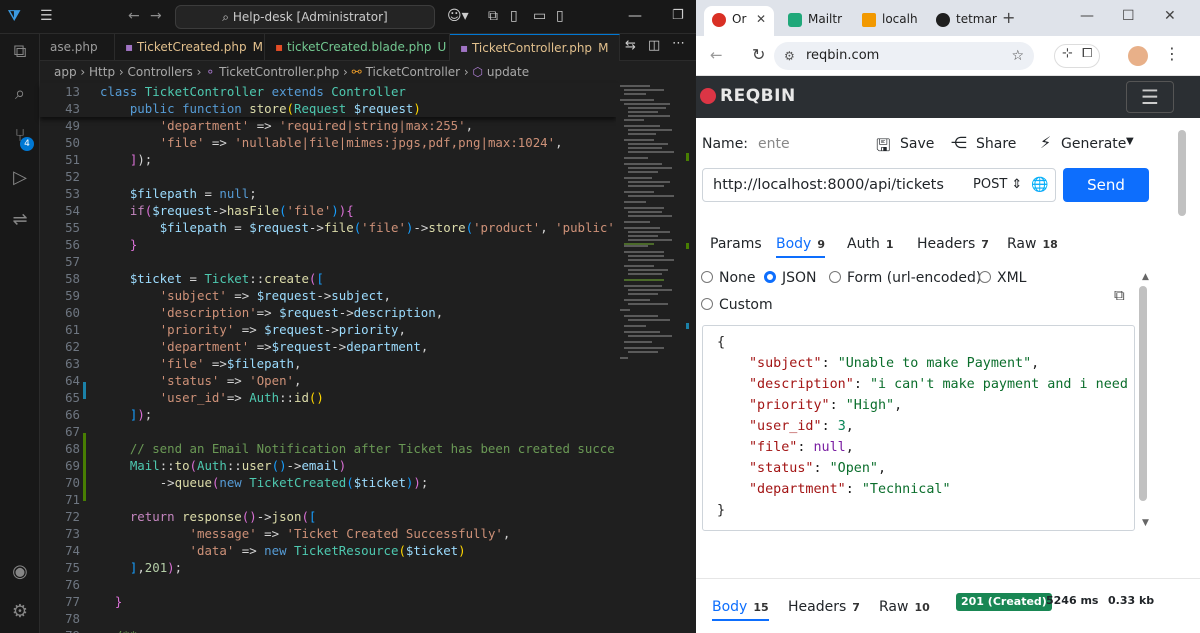 Image resolution: width=1200 pixels, height=633 pixels. What do you see at coordinates (1002, 278) in the screenshot?
I see `radio-xml: XML` at bounding box center [1002, 278].